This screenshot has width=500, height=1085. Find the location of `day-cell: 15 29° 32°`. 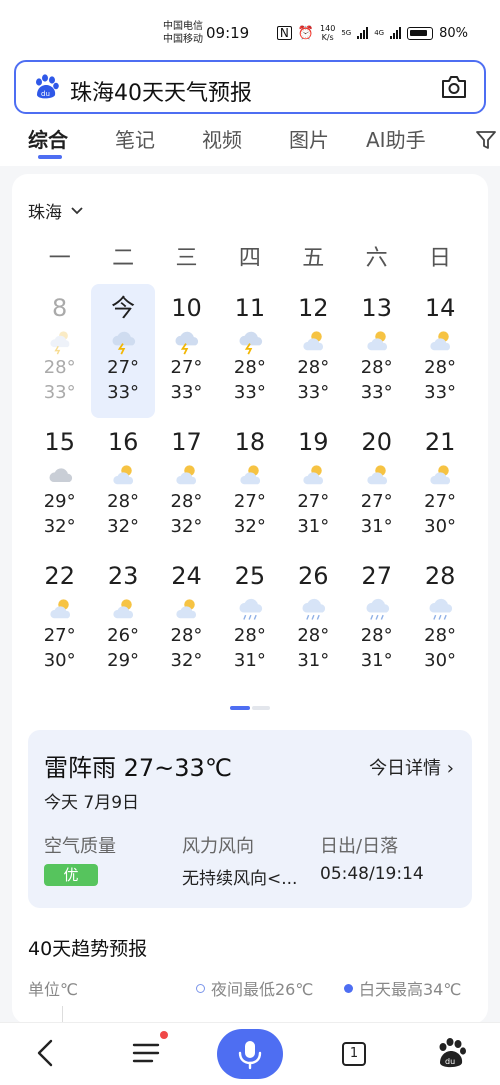

day-cell: 15 29° 32° is located at coordinates (59, 485).